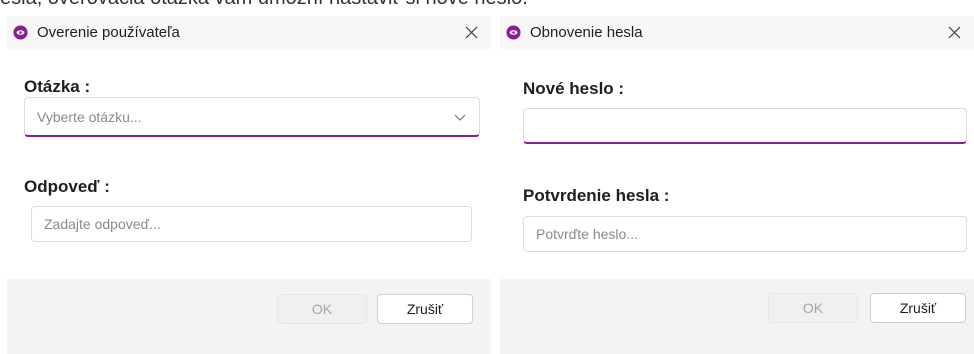  I want to click on dialog-titlebar: Overenie používateľa, so click(249, 32).